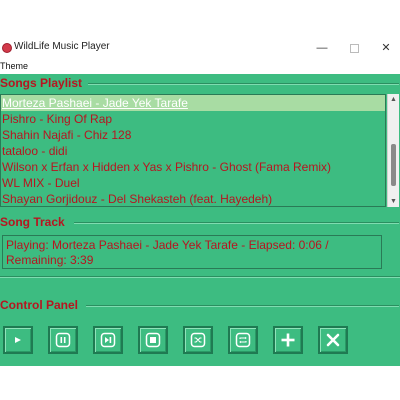 This screenshot has height=400, width=400. I want to click on repeat-icon, so click(243, 340).